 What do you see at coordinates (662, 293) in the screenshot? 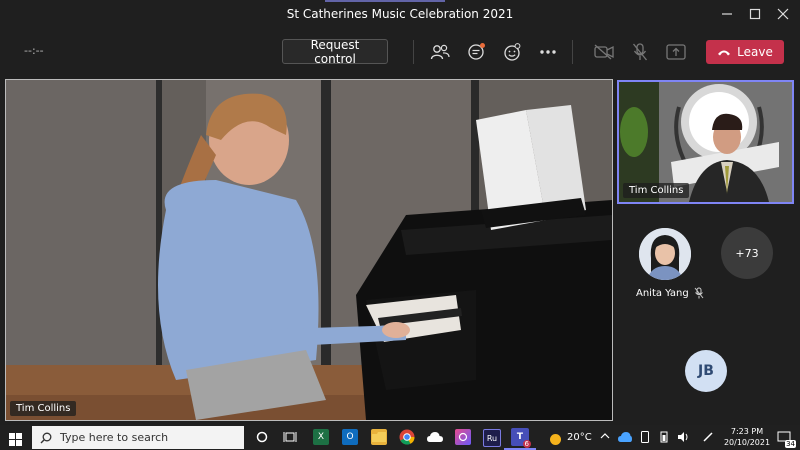
I see `participant-name: Anita Yang` at bounding box center [662, 293].